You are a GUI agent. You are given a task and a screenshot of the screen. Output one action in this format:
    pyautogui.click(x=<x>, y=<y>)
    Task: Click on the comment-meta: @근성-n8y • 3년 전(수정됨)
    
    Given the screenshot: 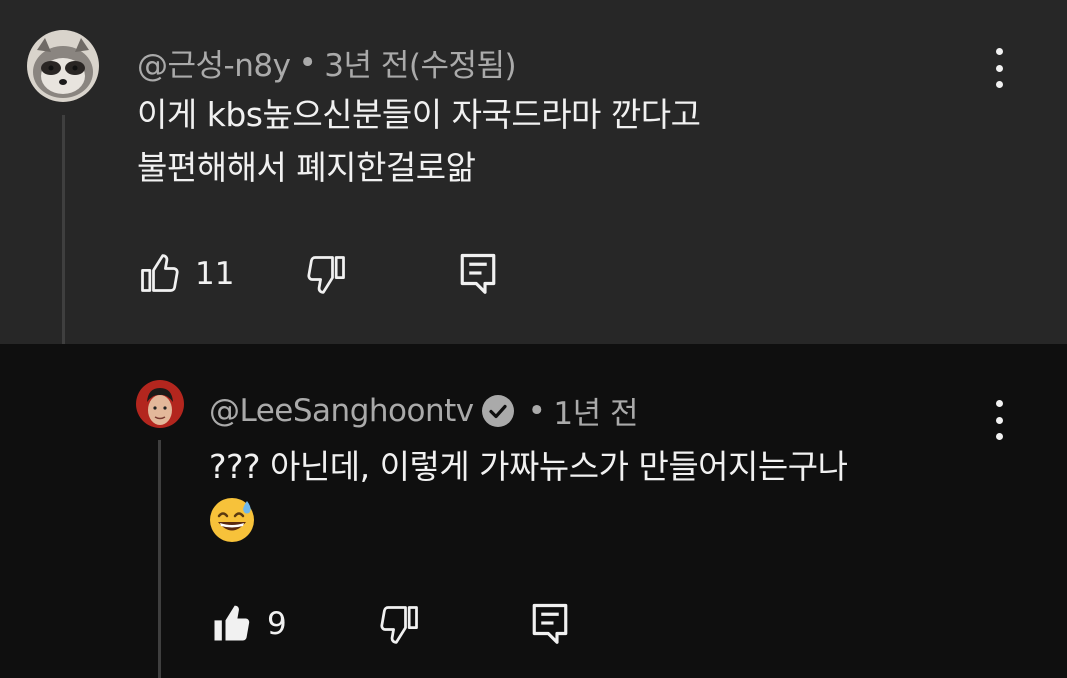 What is the action you would take?
    pyautogui.click(x=327, y=62)
    